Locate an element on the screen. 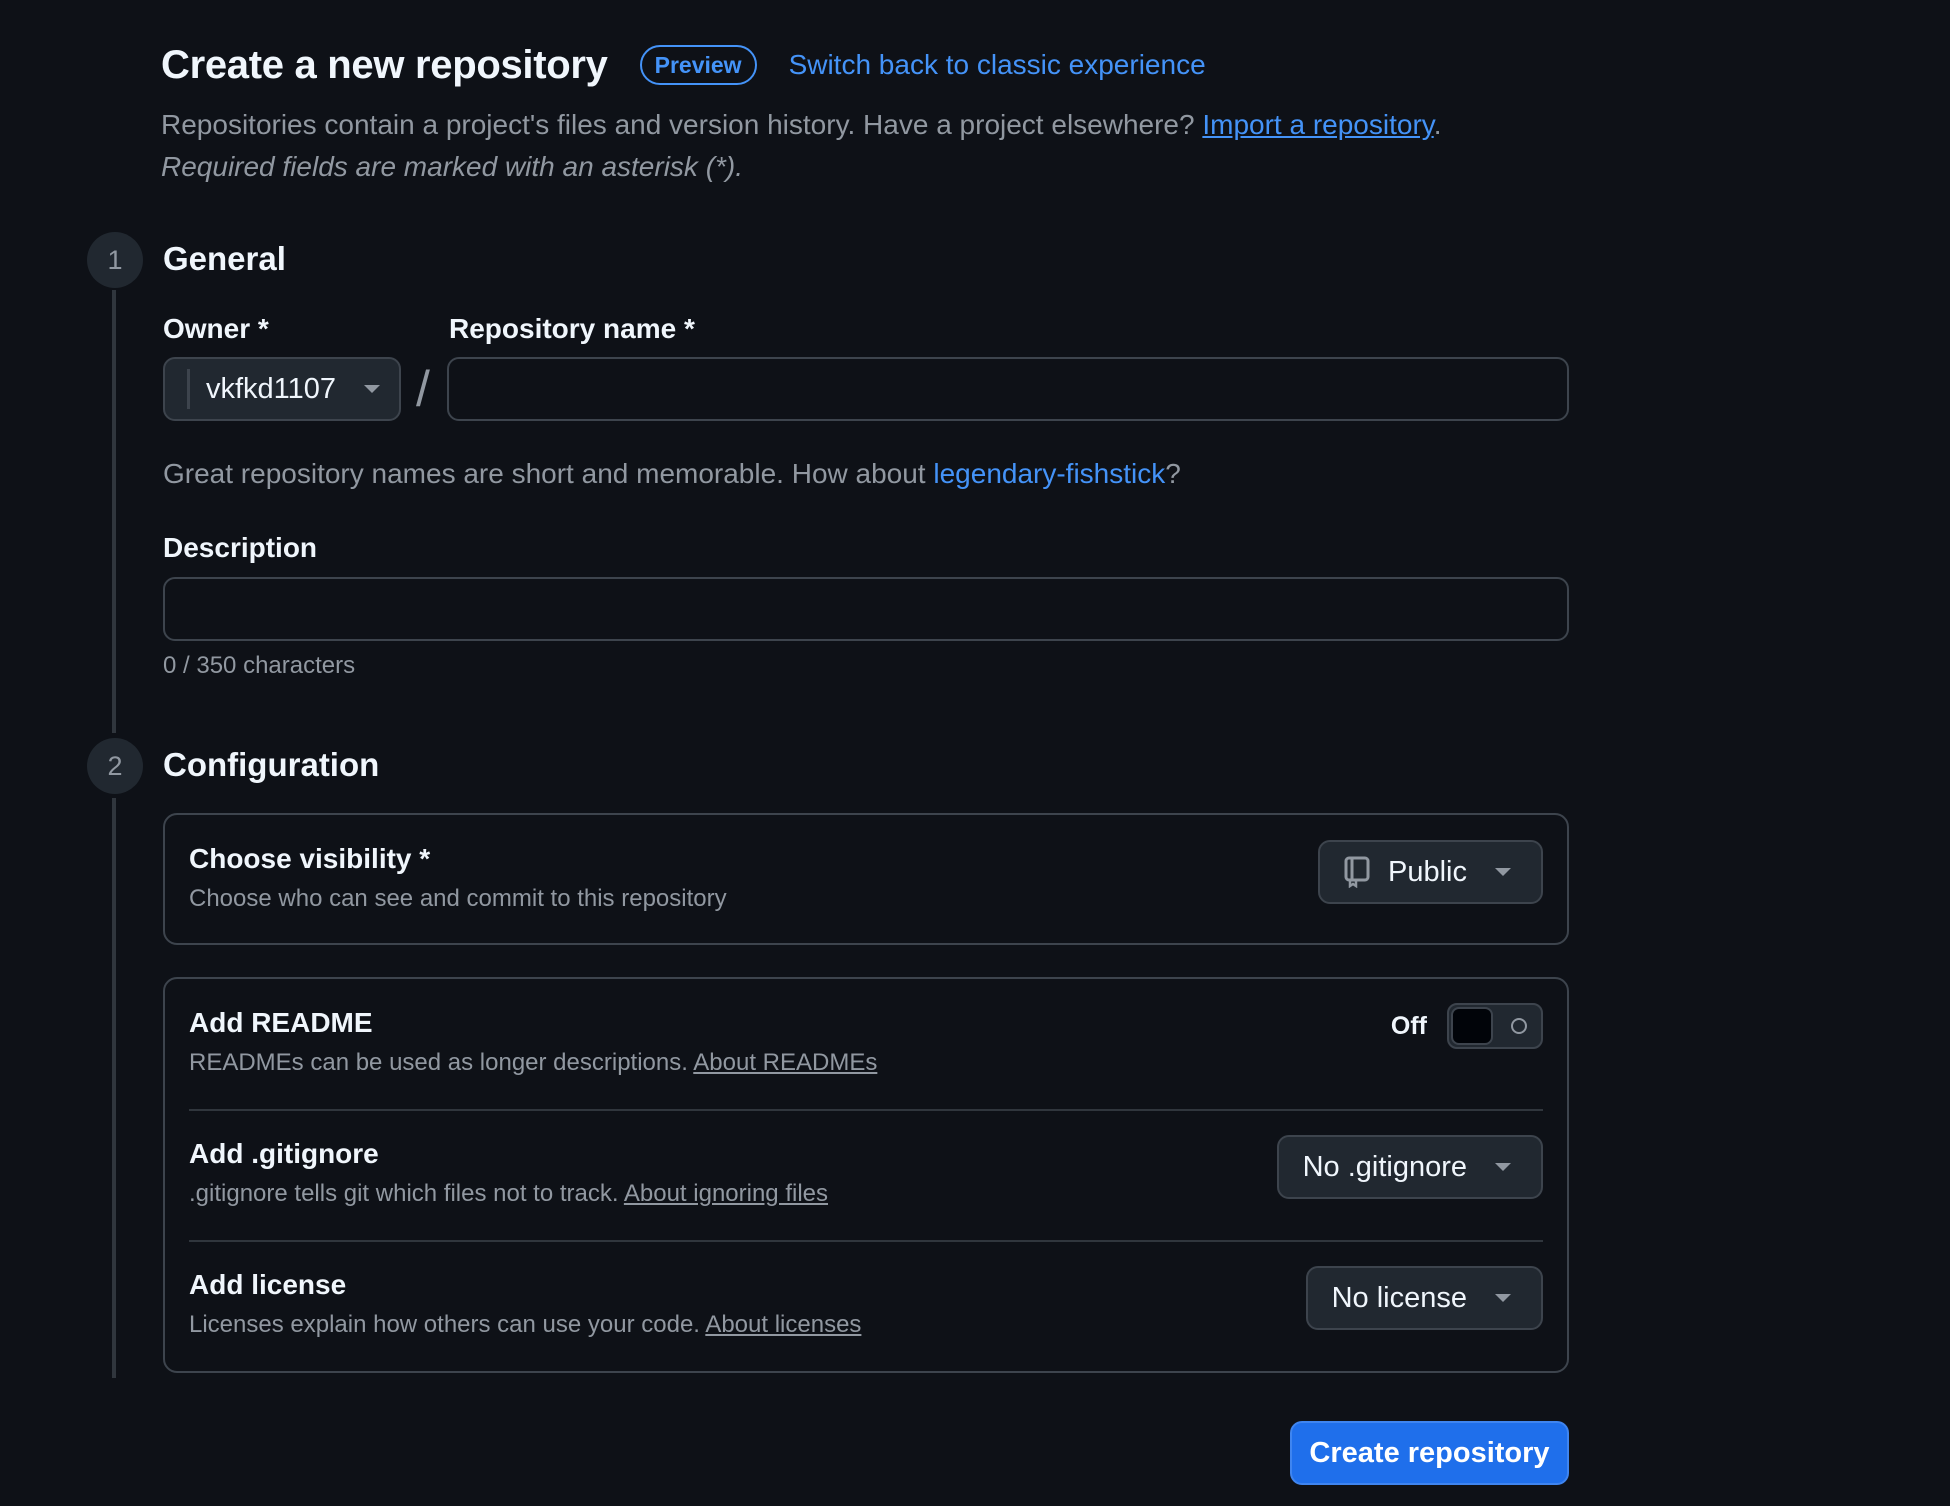 Image resolution: width=1950 pixels, height=1506 pixels. page-title: Create a new repository is located at coordinates (384, 64).